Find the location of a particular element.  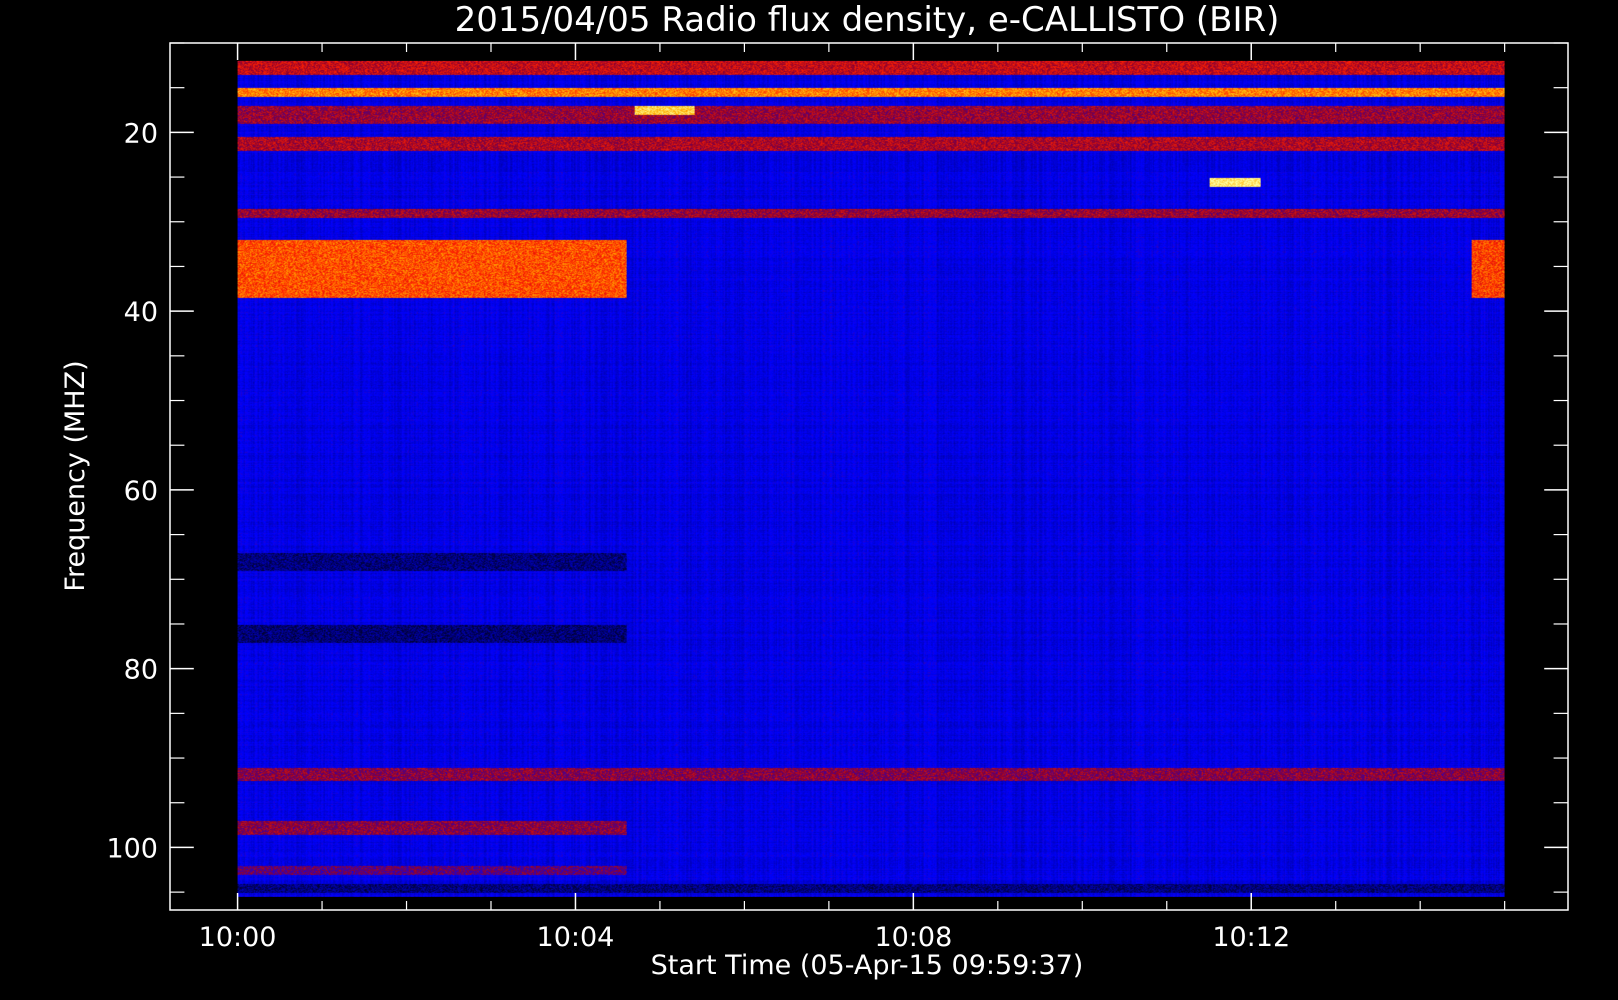

x-axis-label: Start Time (05-Apr-15 09:59:37) is located at coordinates (867, 965).